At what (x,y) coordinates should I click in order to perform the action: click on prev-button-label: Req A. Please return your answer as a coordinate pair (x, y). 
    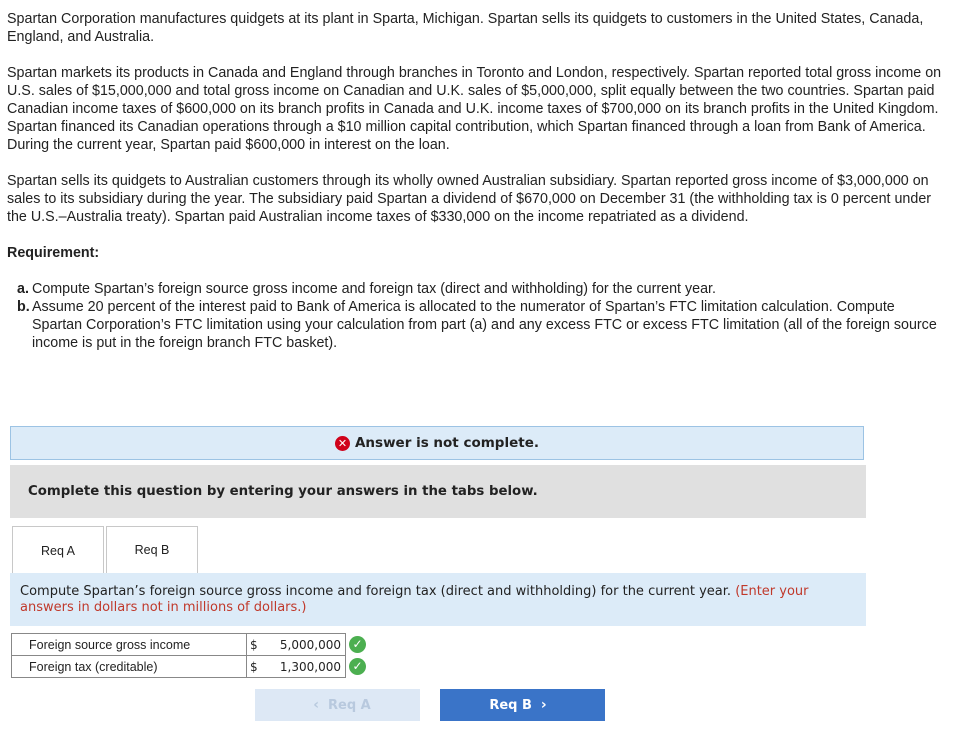
    Looking at the image, I should click on (349, 705).